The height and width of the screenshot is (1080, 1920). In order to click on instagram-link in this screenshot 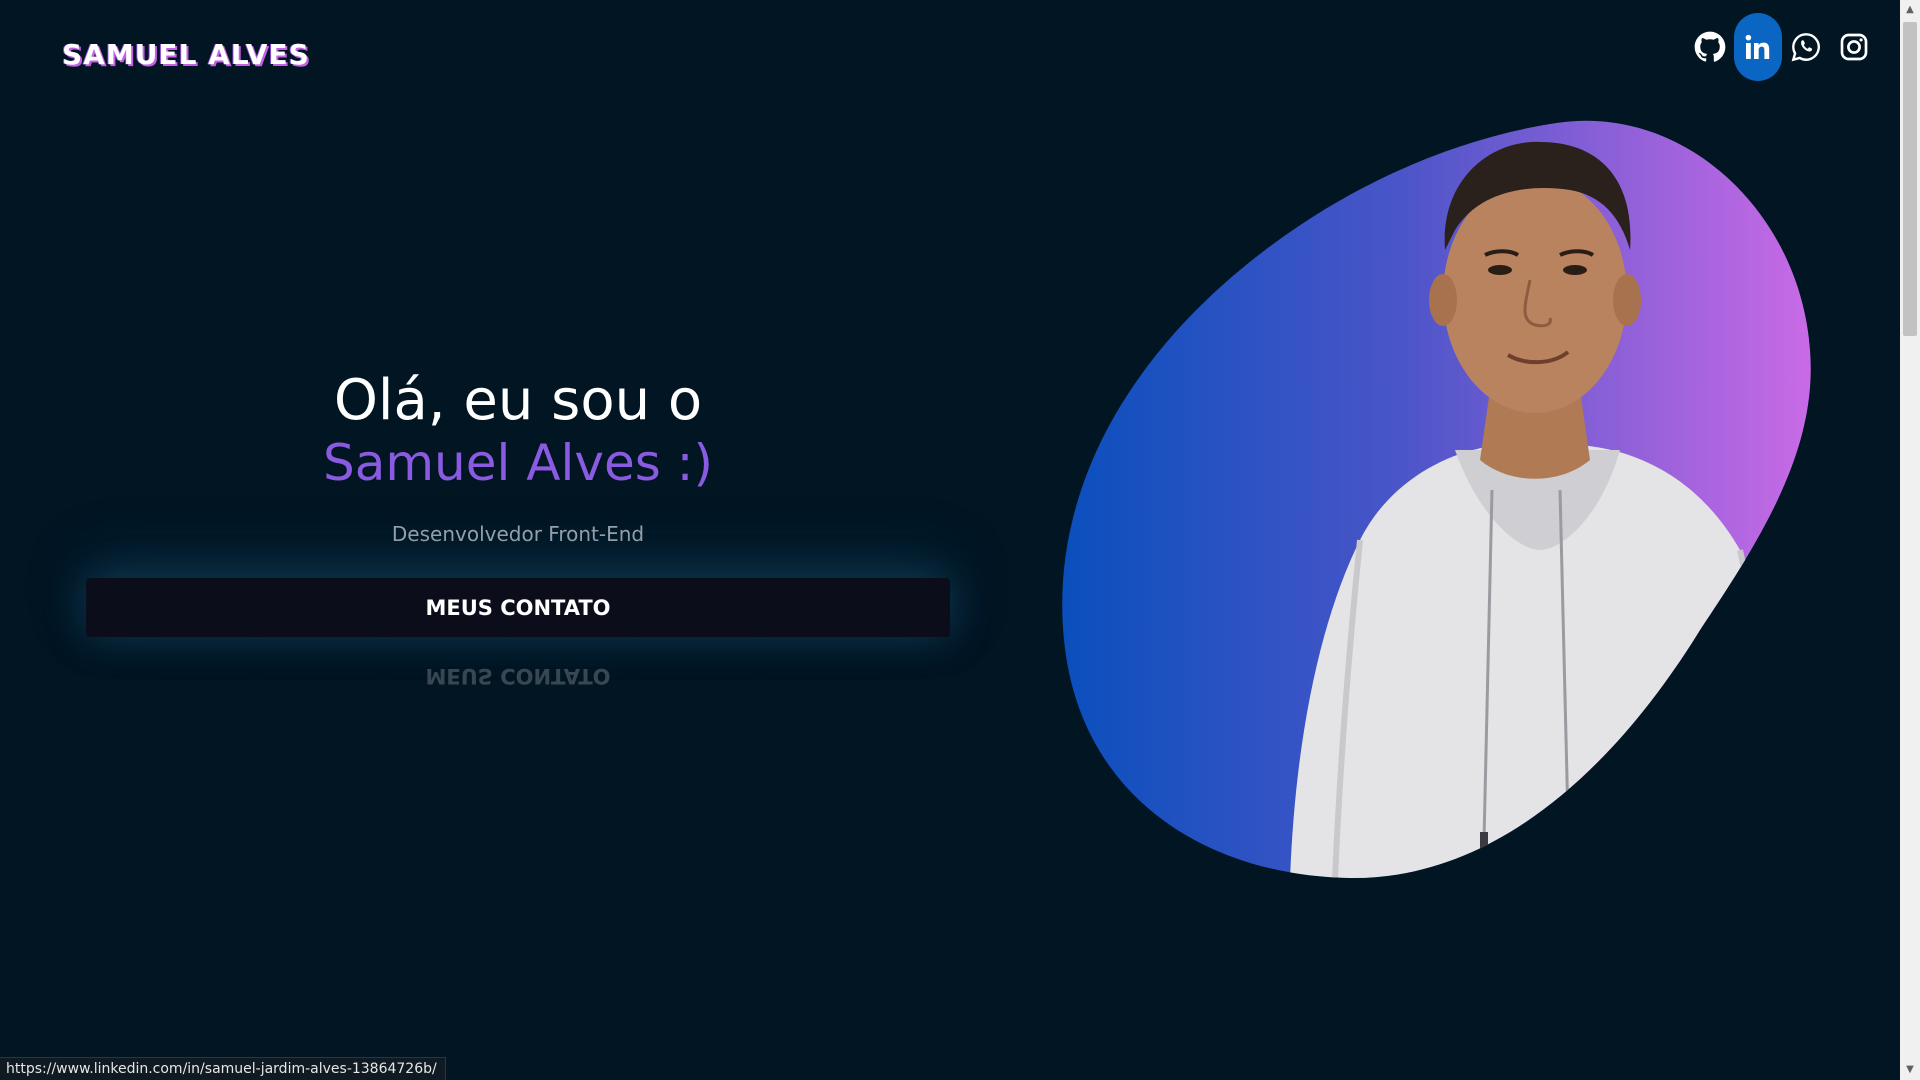, I will do `click(1854, 47)`.